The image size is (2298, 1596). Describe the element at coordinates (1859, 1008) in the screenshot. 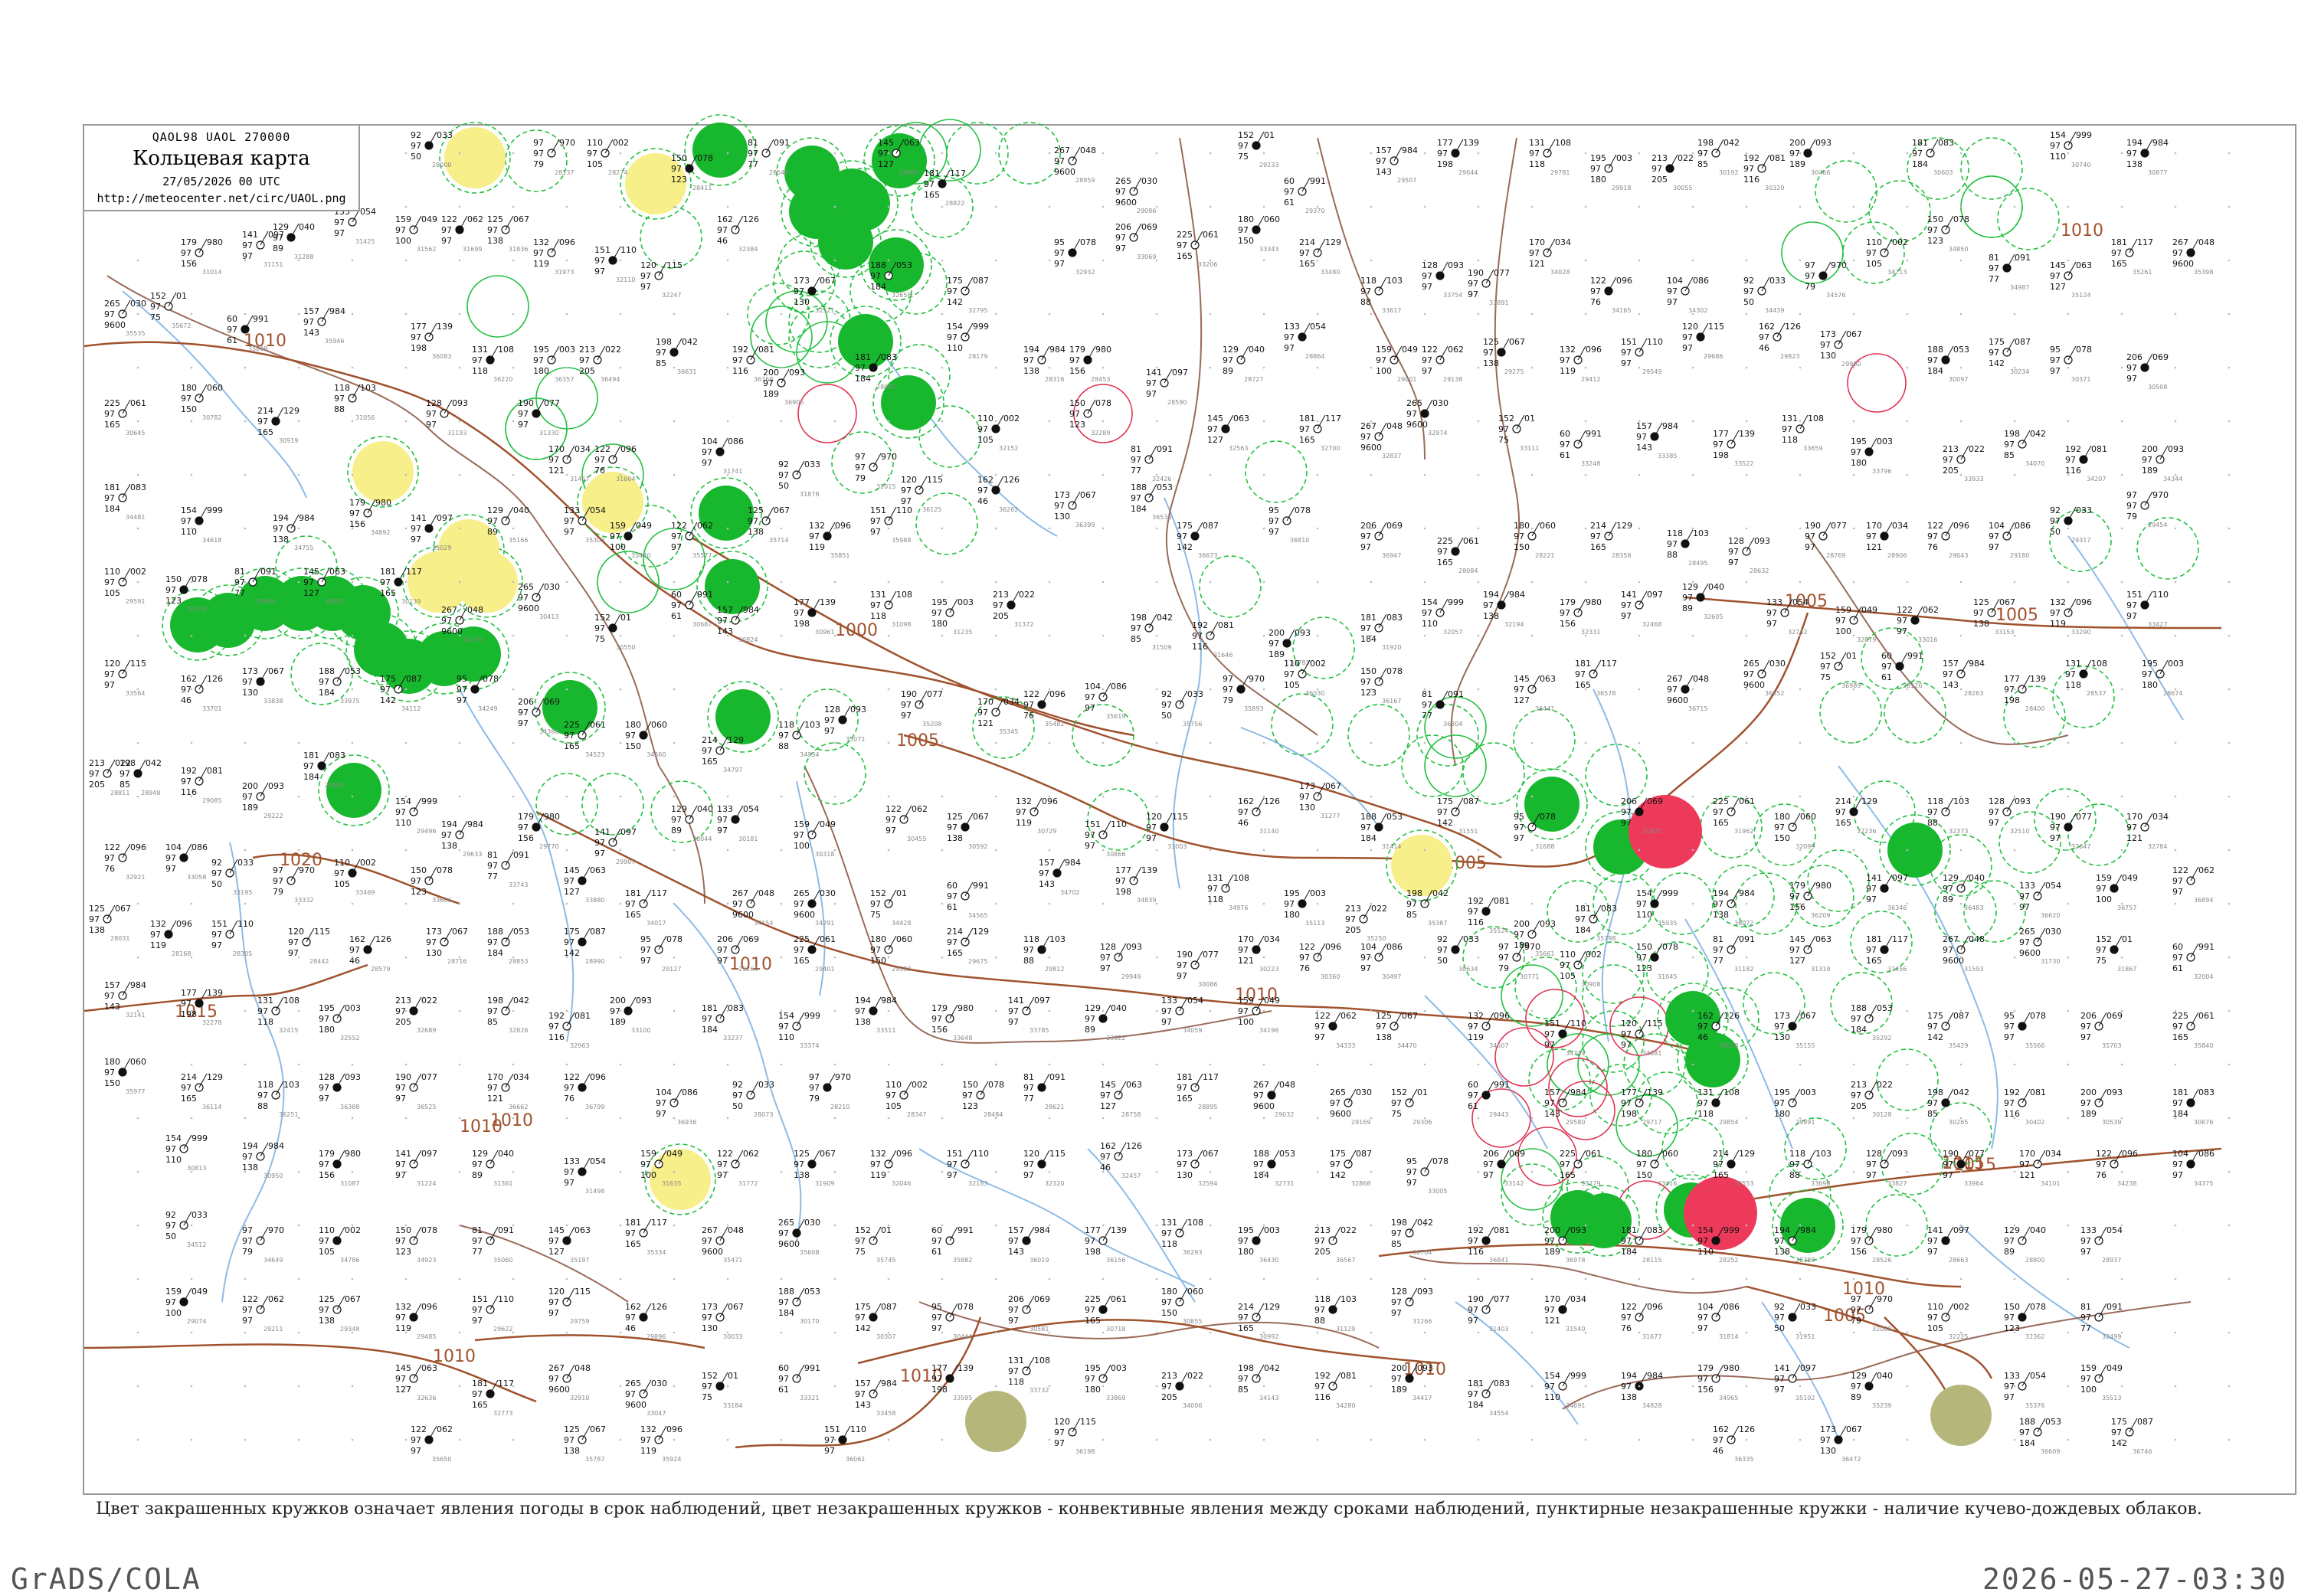

I see `svg-text: 188` at that location.